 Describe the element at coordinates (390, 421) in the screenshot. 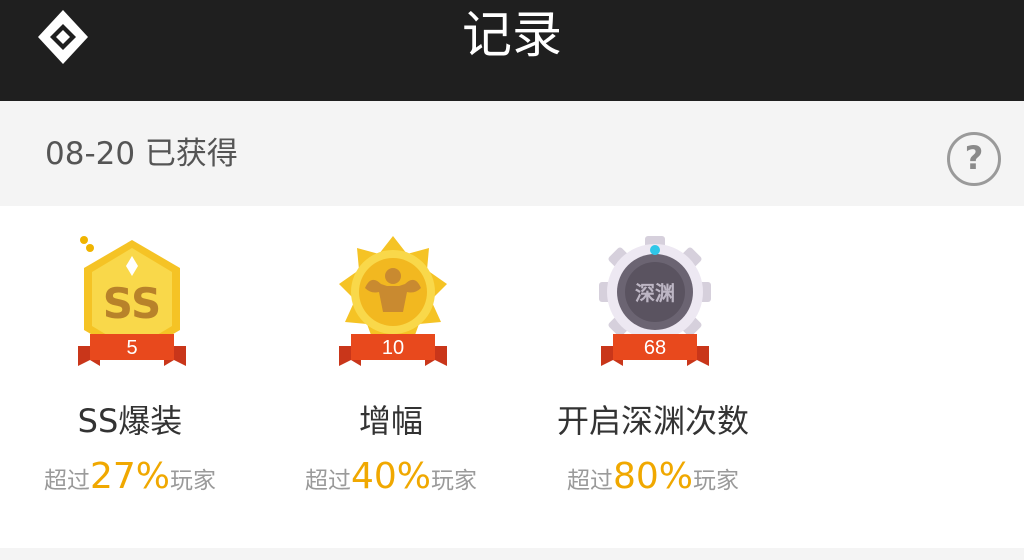

I see `badge-name: 增幅` at that location.